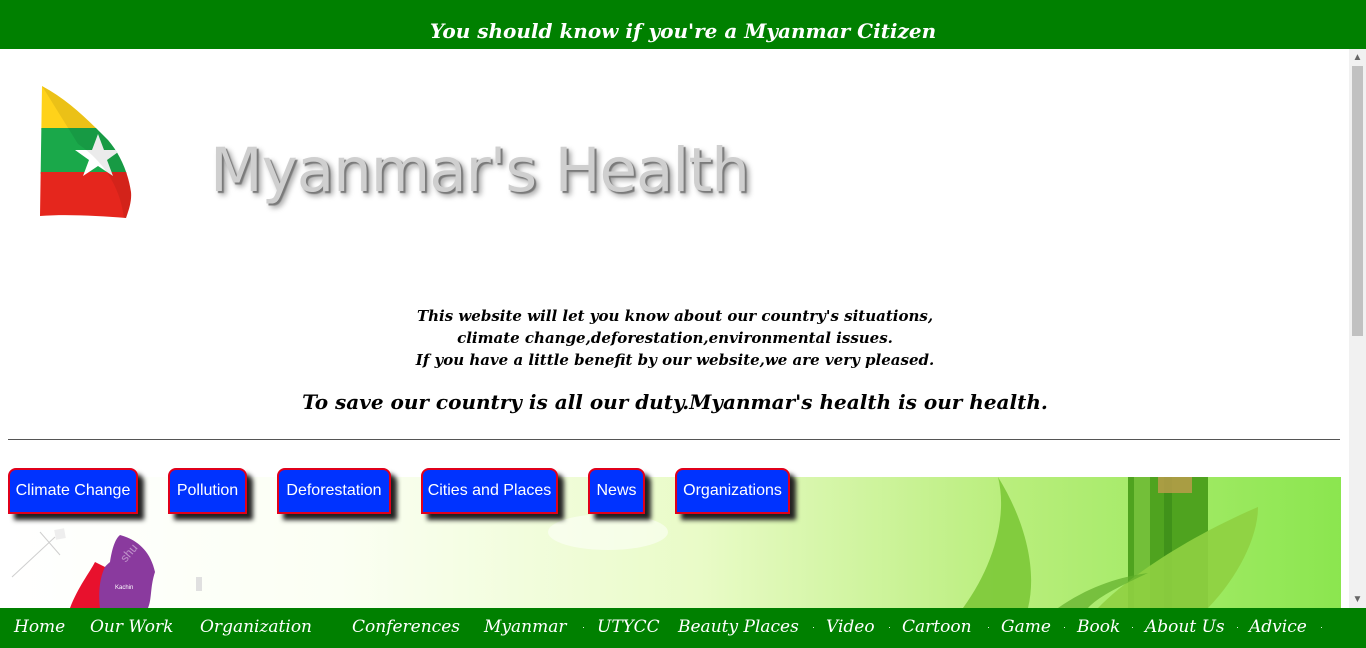  I want to click on footer-link-myanmar: Myanmar, so click(525, 627).